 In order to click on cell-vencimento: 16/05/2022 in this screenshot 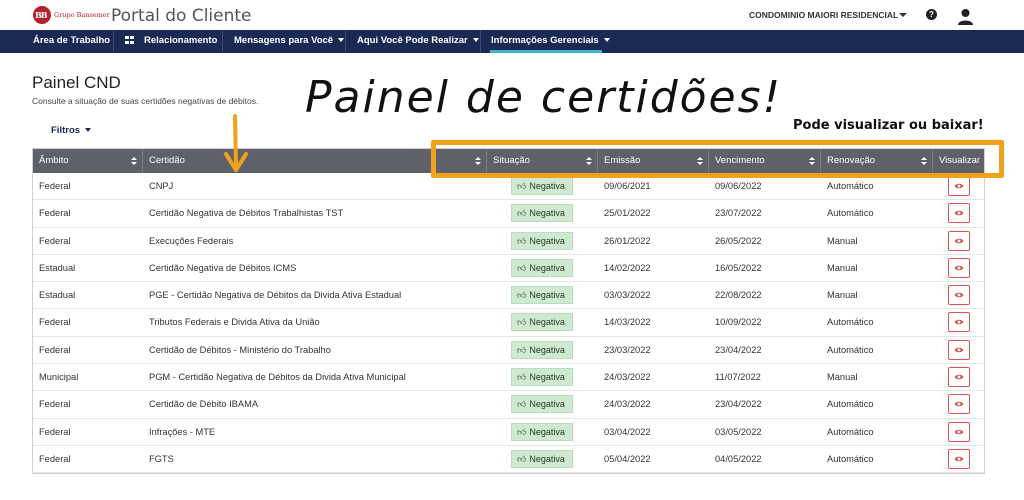, I will do `click(738, 267)`.